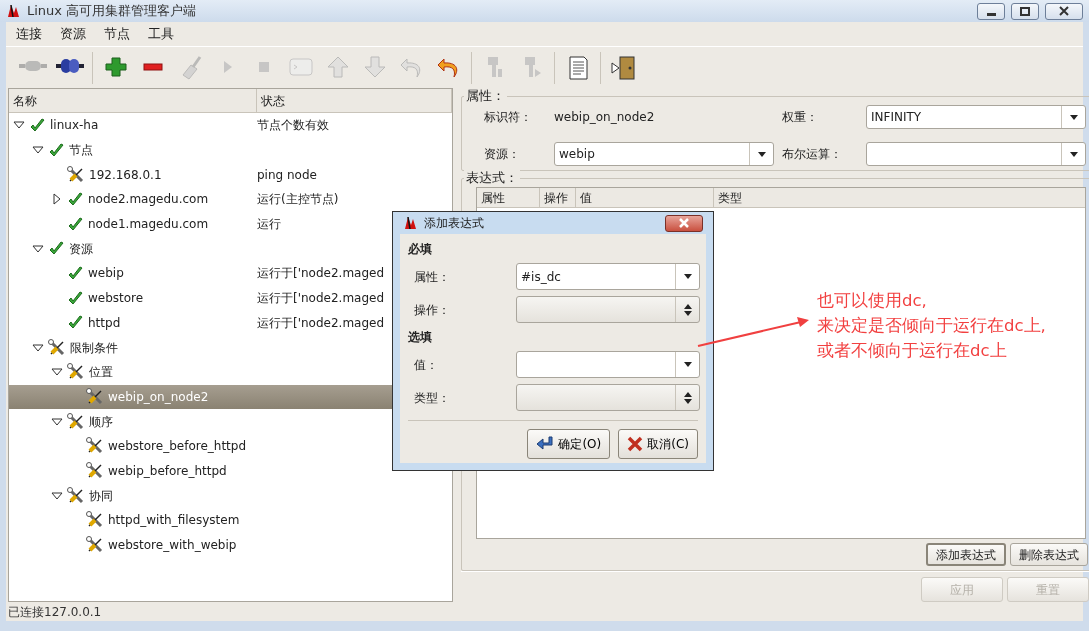  I want to click on column-header: 类型, so click(899, 197).